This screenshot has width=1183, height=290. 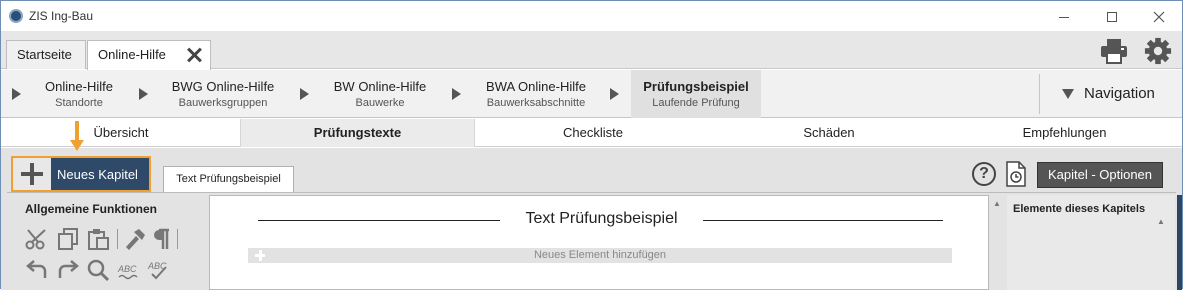 What do you see at coordinates (77, 136) in the screenshot?
I see `arrow-down-icon` at bounding box center [77, 136].